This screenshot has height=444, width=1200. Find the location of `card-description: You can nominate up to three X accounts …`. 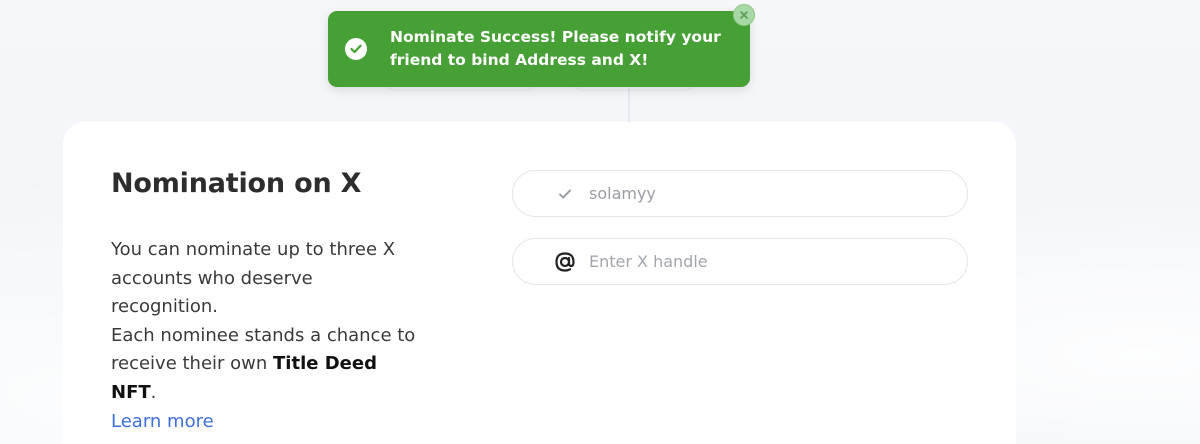

card-description: You can nominate up to three X accounts … is located at coordinates (266, 336).